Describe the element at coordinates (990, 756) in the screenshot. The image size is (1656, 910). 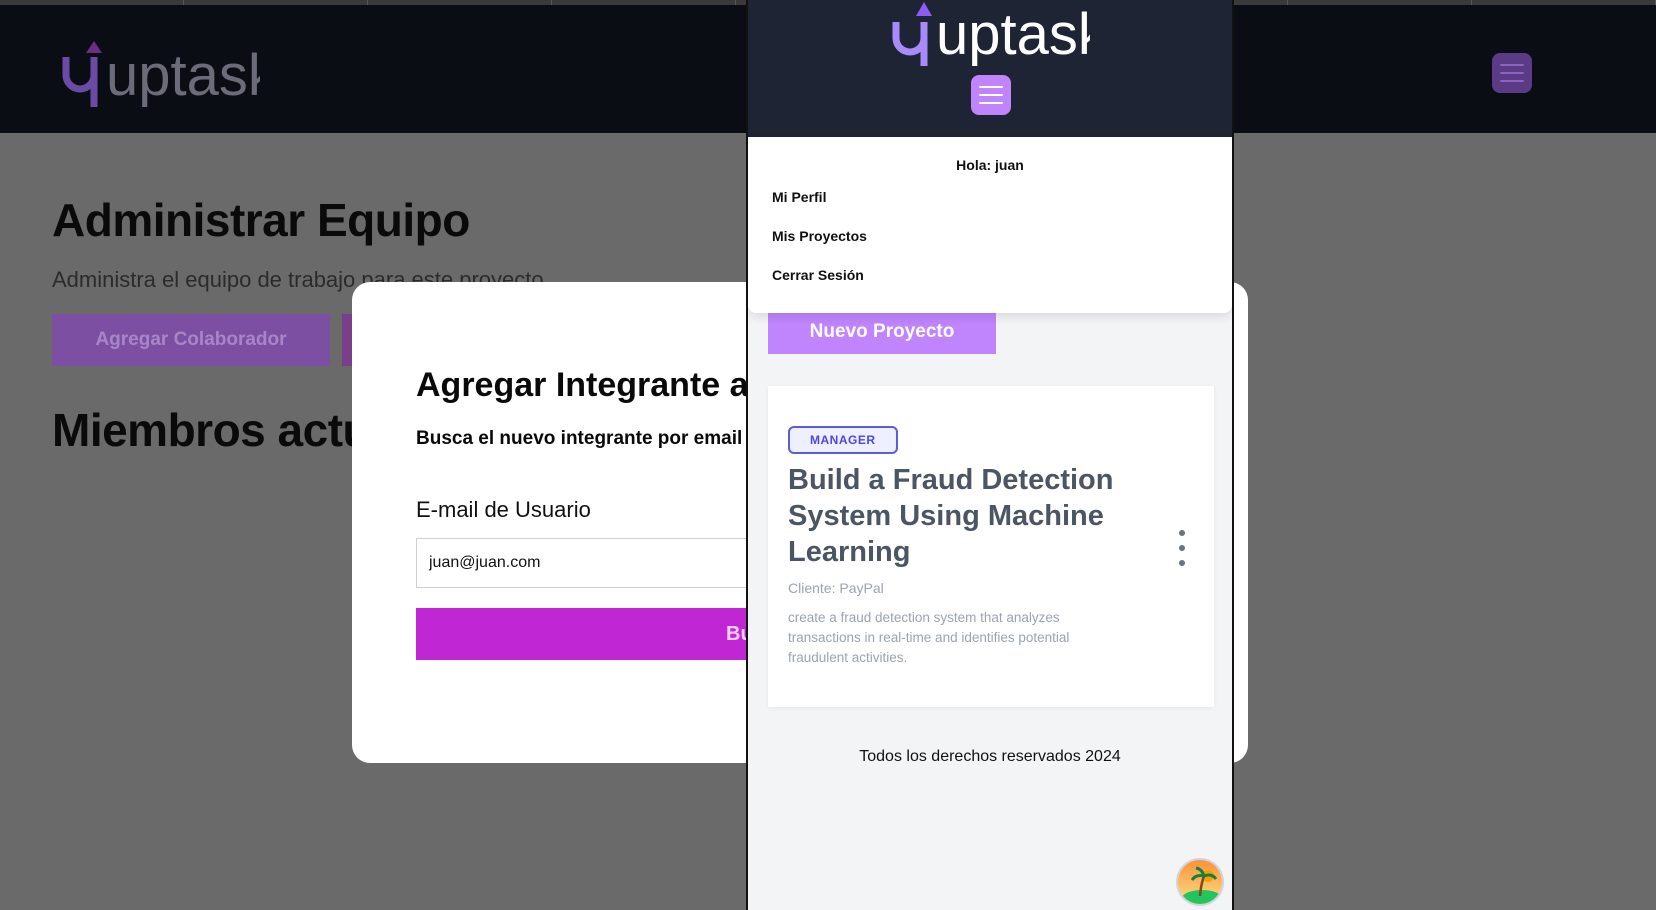
I see `footer-text: Todos los derechos reservados 2024` at that location.